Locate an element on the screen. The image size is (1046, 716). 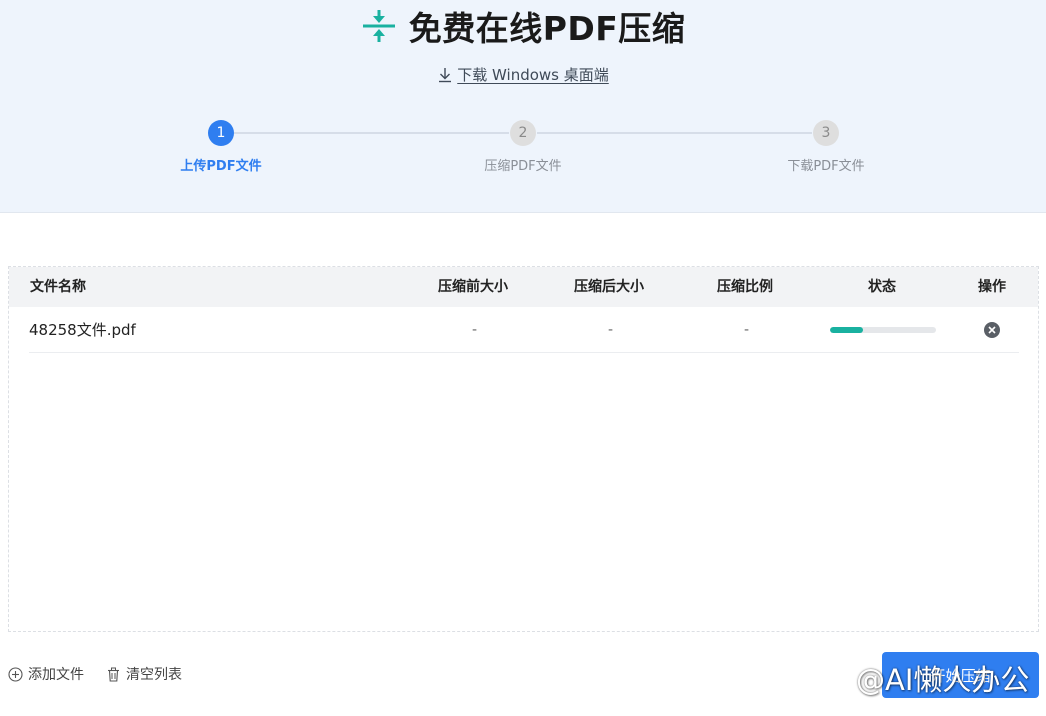
download-windows-link-row: 下载 Windows 桌面端 is located at coordinates (523, 75).